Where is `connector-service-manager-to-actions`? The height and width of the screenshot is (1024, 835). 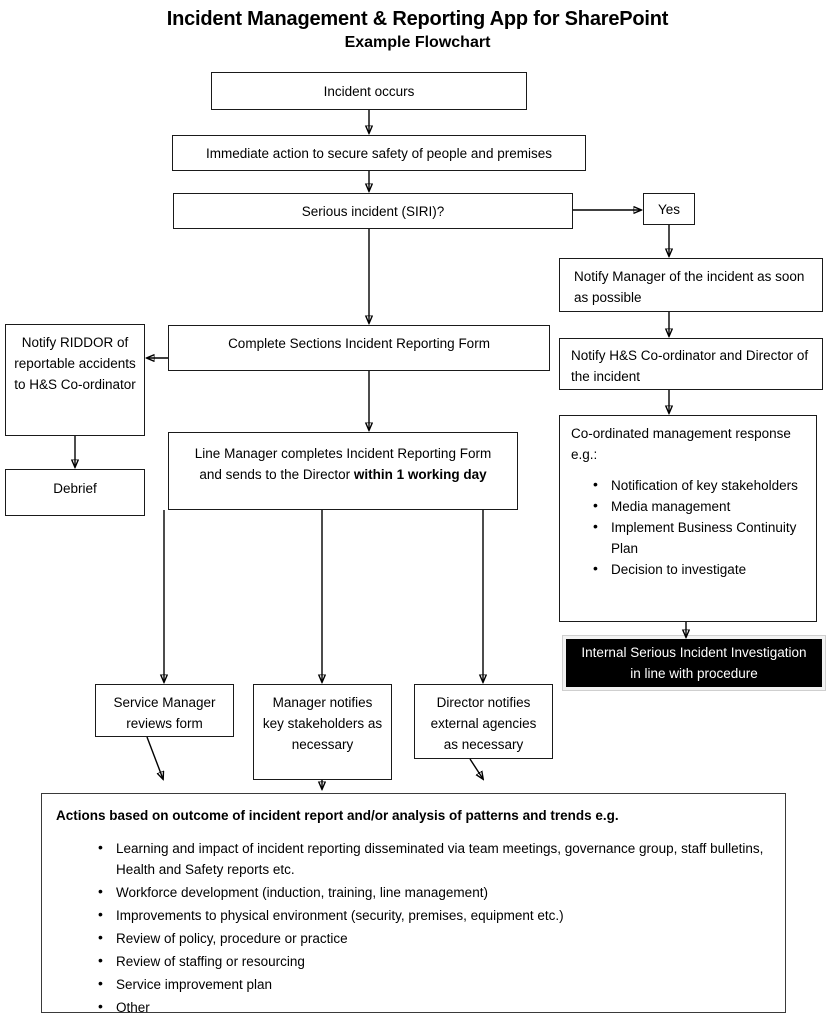 connector-service-manager-to-actions is located at coordinates (154, 757).